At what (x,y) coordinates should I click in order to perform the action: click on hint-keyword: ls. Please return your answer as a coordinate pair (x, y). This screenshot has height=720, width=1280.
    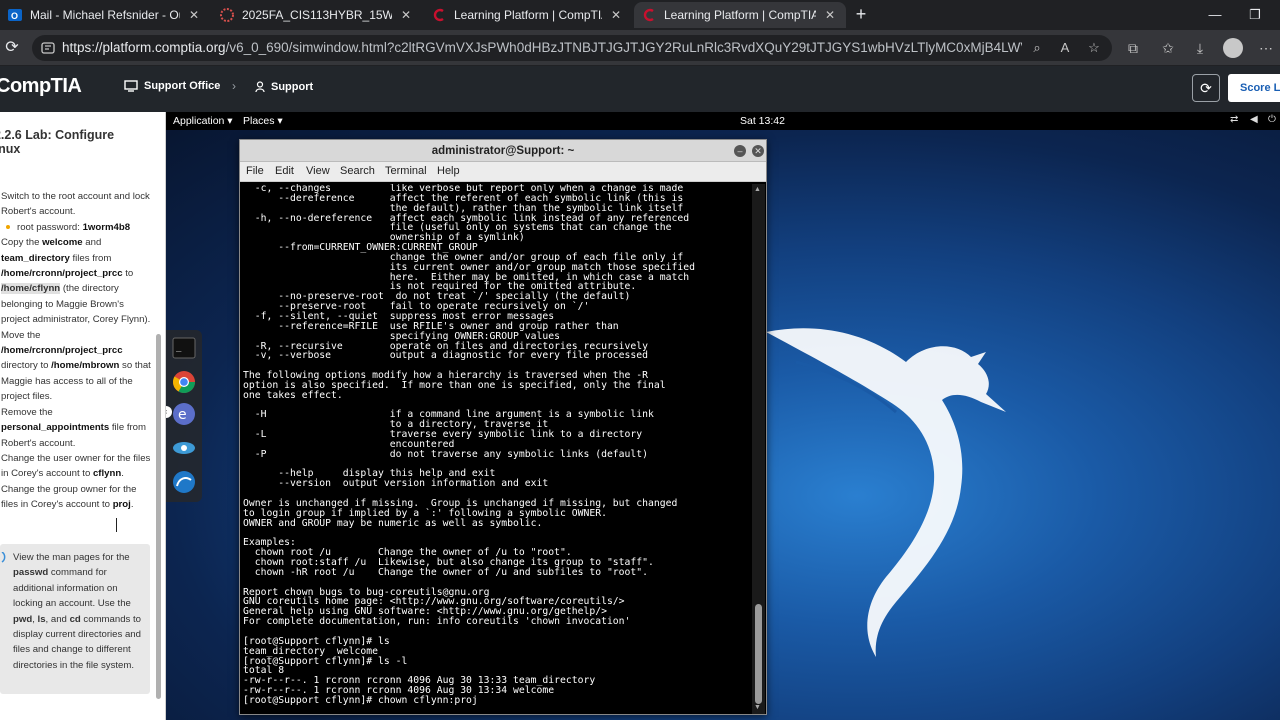
    Looking at the image, I should click on (41, 619).